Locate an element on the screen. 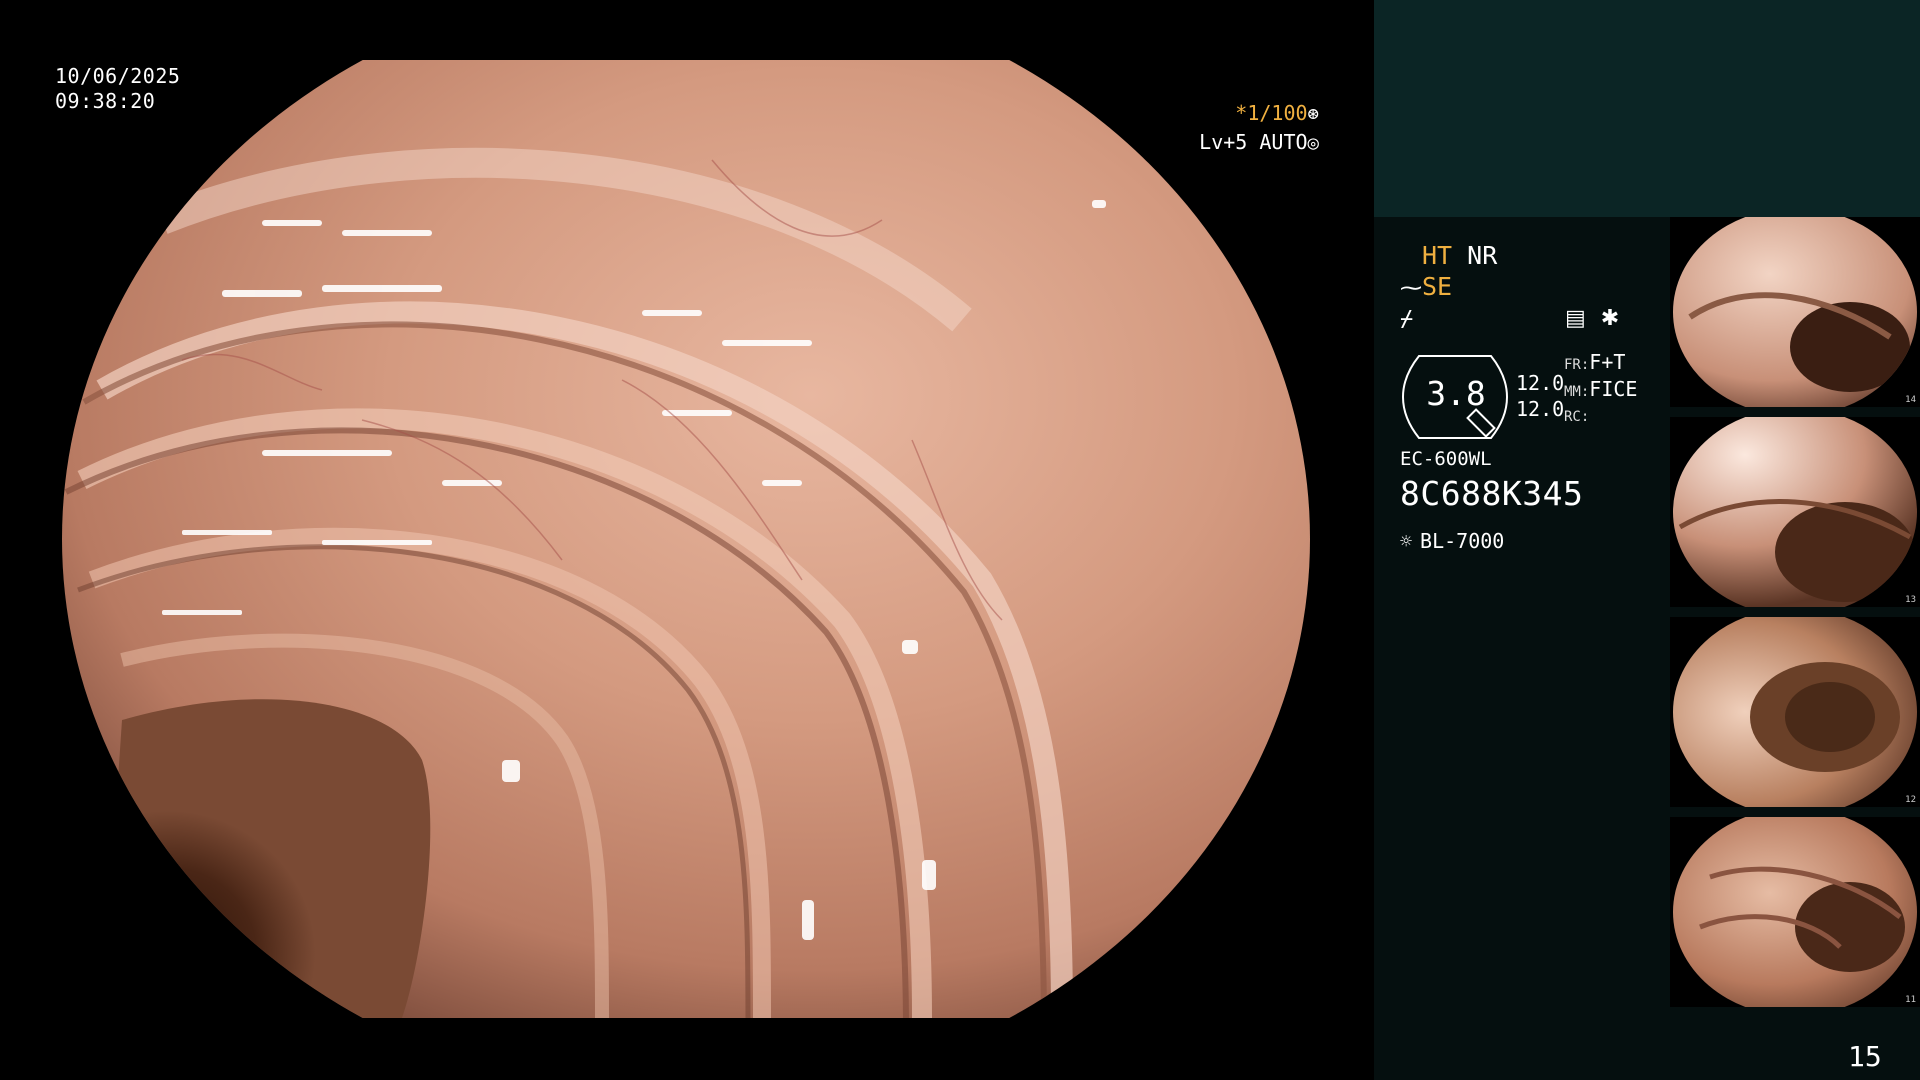 The width and height of the screenshot is (1920, 1080). capture-date: 10/06/2025 is located at coordinates (118, 76).